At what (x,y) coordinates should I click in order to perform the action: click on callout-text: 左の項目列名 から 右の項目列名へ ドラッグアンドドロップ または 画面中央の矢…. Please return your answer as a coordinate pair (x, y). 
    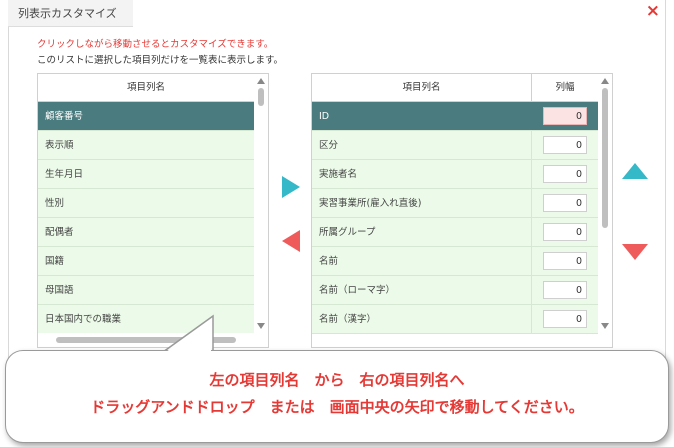
    Looking at the image, I should click on (337, 394).